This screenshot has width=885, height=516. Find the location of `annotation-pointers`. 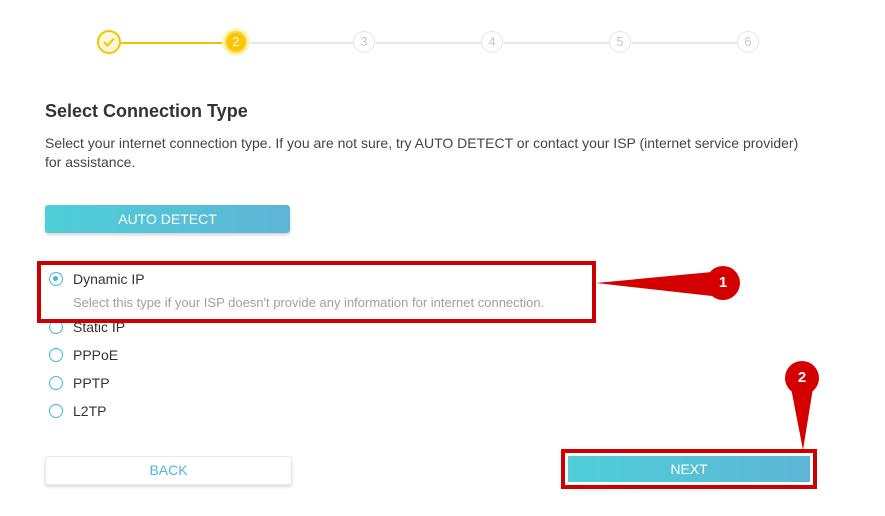

annotation-pointers is located at coordinates (704, 361).